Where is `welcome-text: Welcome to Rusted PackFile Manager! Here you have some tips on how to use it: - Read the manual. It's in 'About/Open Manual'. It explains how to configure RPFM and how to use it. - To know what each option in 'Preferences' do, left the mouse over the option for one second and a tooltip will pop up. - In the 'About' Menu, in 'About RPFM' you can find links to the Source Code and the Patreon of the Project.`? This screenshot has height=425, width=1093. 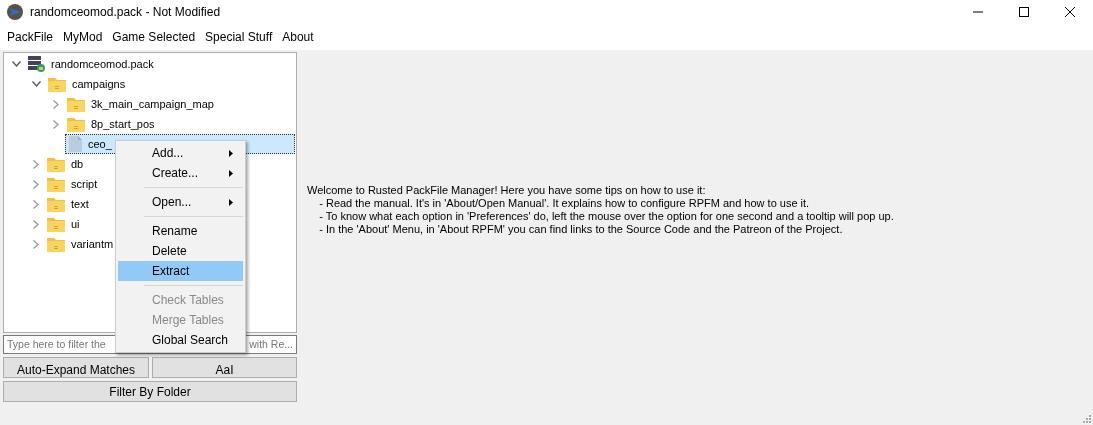
welcome-text: Welcome to Rusted PackFile Manager! Here you have some tips on how to use it: - Read the manual. It's in 'About/Open Manual'. It explains how to configure RPFM and how to use it. - To know what each option in 'Preferences' do, left the mouse over the option for one second and a tooltip will pop up. - In the 'About' Menu, in 'About RPFM' you can find links to the Source Code and the Patreon of the Project. is located at coordinates (601, 210).